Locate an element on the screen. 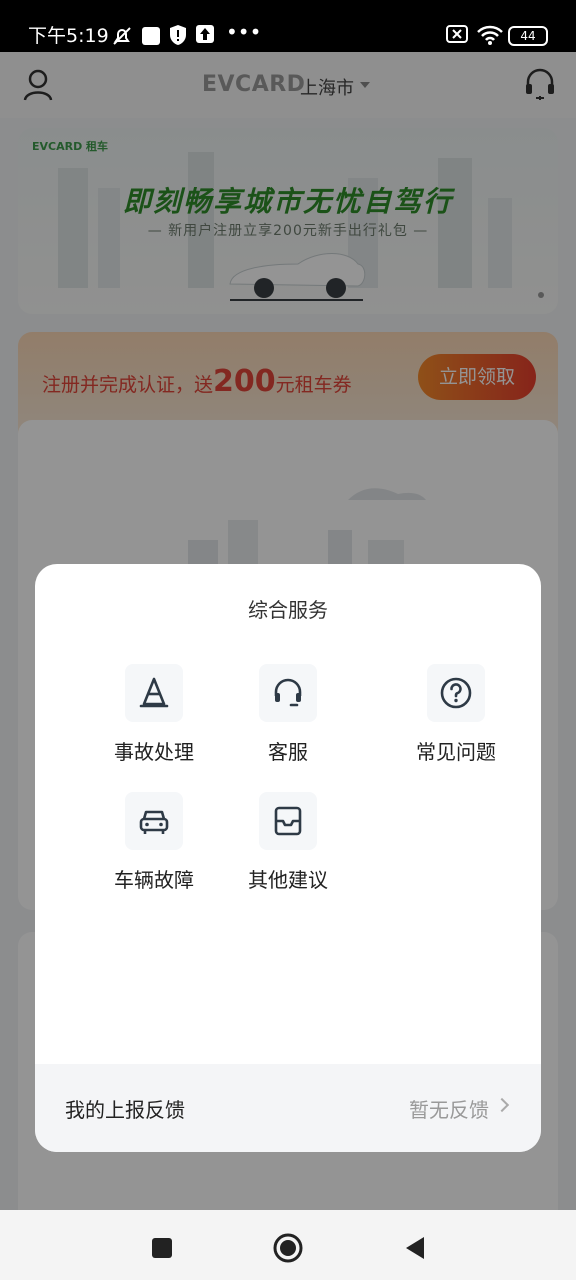 This screenshot has width=576, height=1280. service-customer-support: 客服 is located at coordinates (289, 719).